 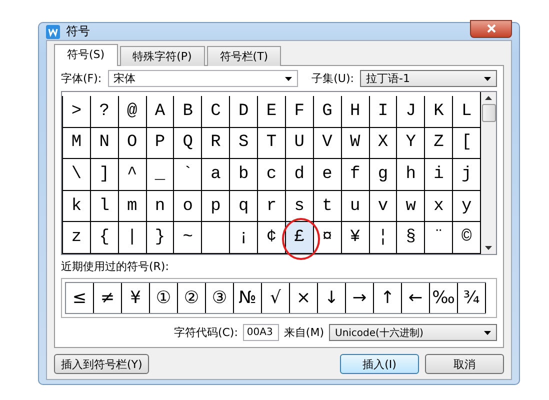 I want to click on subset-dropdown: 拉丁语-1, so click(x=428, y=78).